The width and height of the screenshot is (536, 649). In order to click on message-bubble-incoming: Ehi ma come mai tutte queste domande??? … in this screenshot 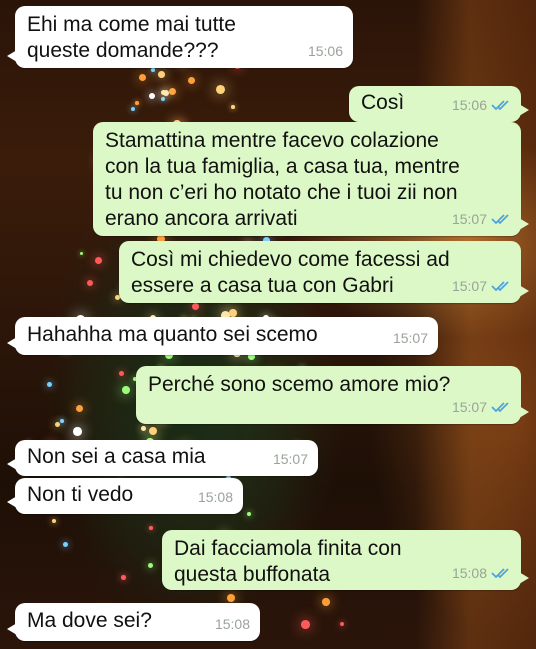, I will do `click(180, 37)`.